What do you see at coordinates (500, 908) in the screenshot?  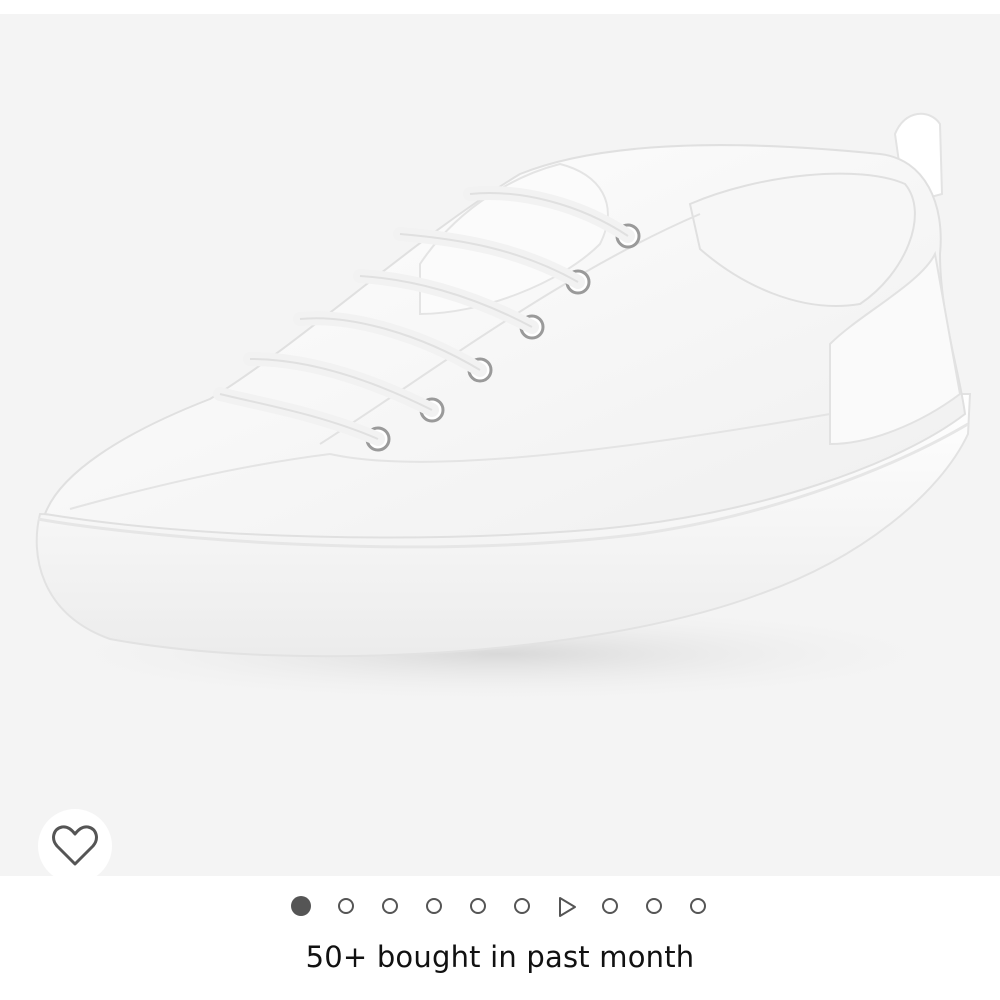 I see `carousel-indicators` at bounding box center [500, 908].